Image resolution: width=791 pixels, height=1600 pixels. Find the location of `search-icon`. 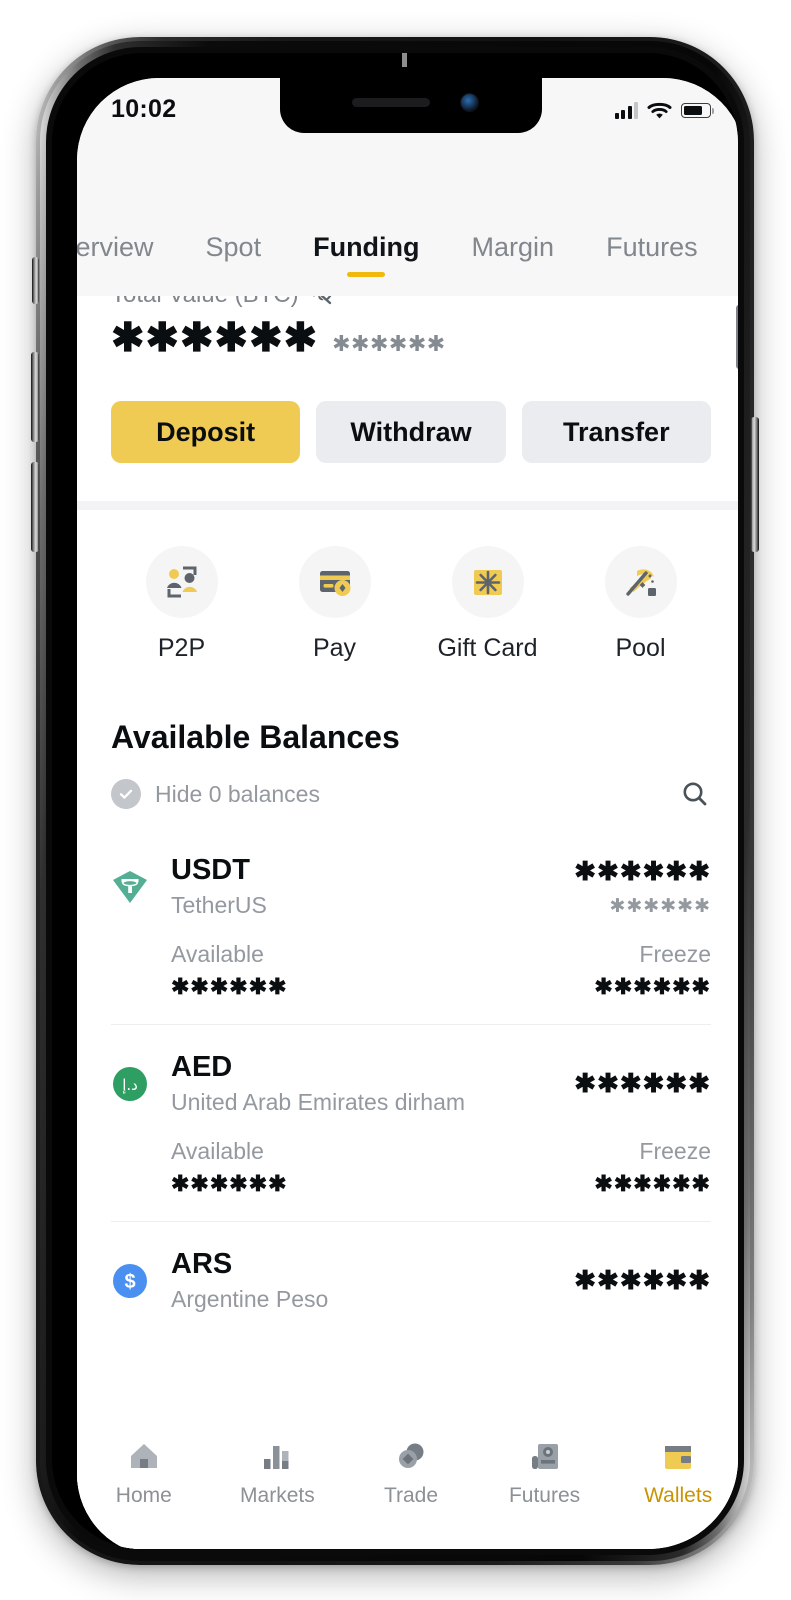

search-icon is located at coordinates (695, 794).